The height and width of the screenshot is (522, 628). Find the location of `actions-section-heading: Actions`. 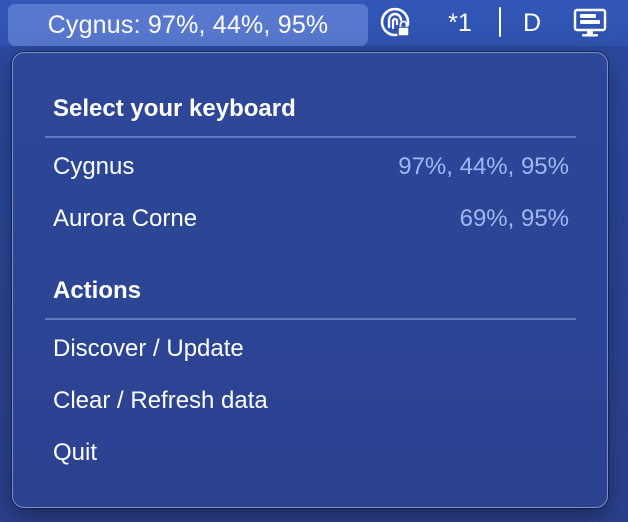

actions-section-heading: Actions is located at coordinates (97, 290).